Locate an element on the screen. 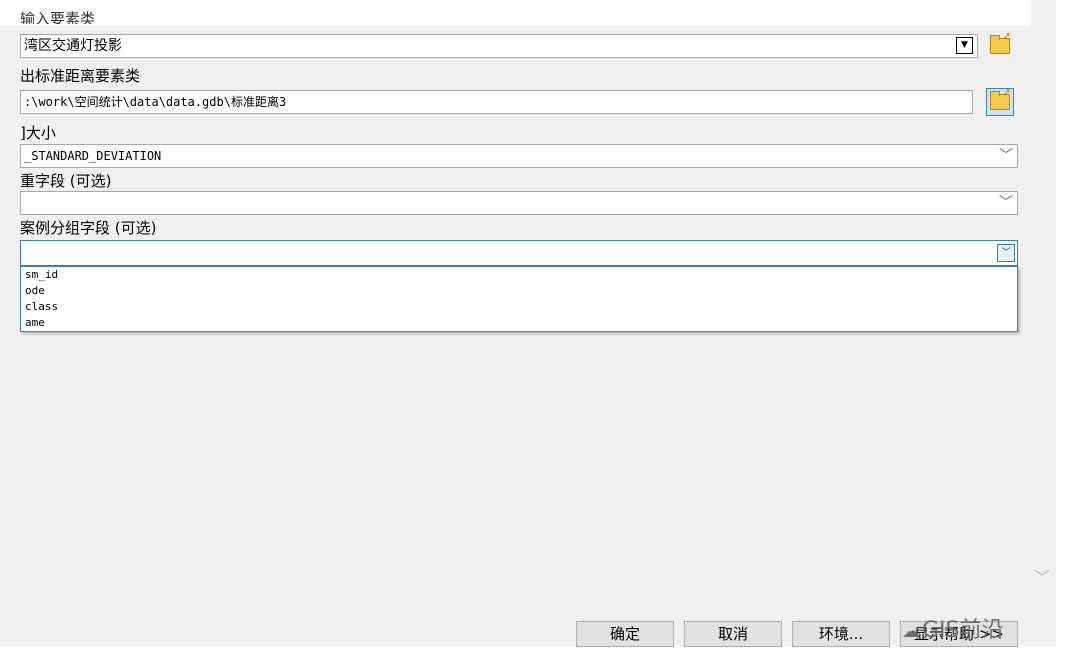 Image resolution: width=1080 pixels, height=671 pixels. ok-button: 确定 is located at coordinates (625, 634).